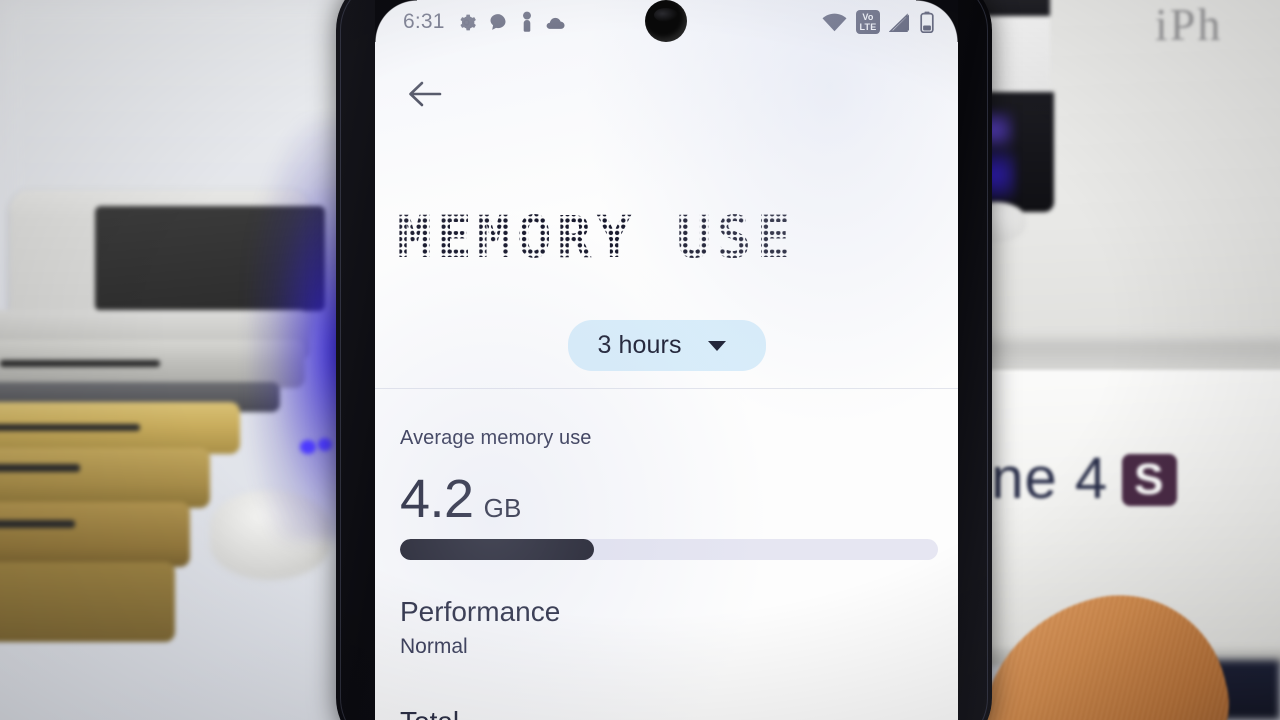 The image size is (1280, 720). What do you see at coordinates (466, 22) in the screenshot?
I see `gear-icon` at bounding box center [466, 22].